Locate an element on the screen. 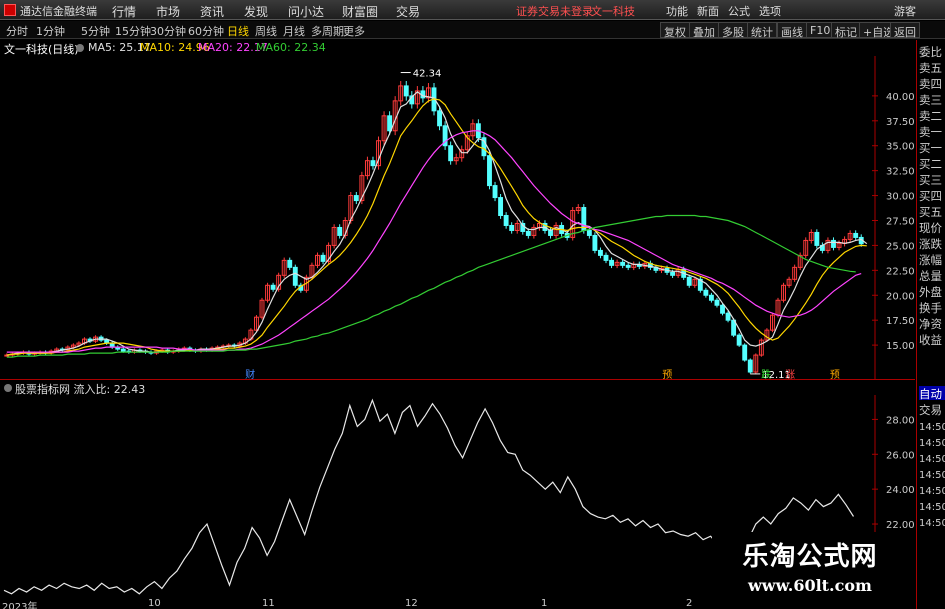 The height and width of the screenshot is (609, 945). quote-field: 外盘 is located at coordinates (932, 291).